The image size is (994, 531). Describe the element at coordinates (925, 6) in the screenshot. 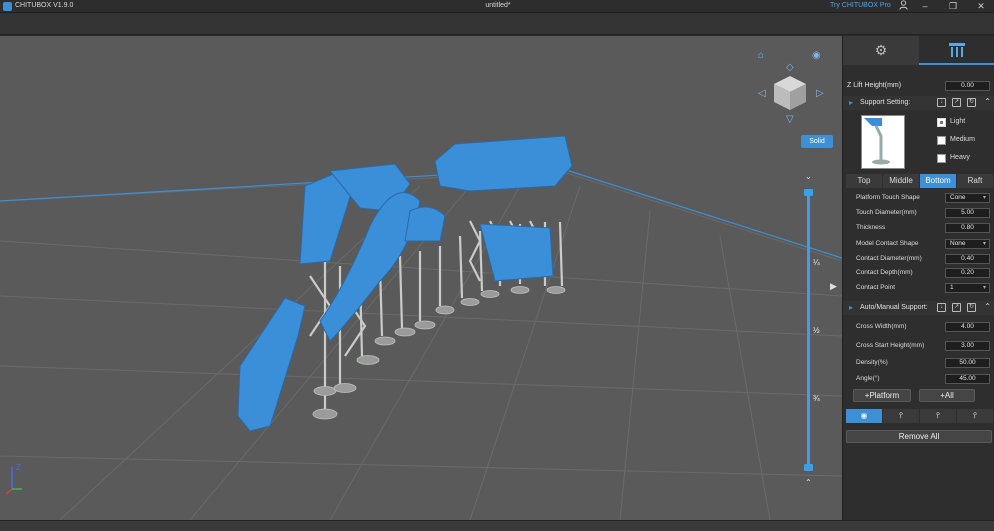

I see `minimize-icon: –` at that location.